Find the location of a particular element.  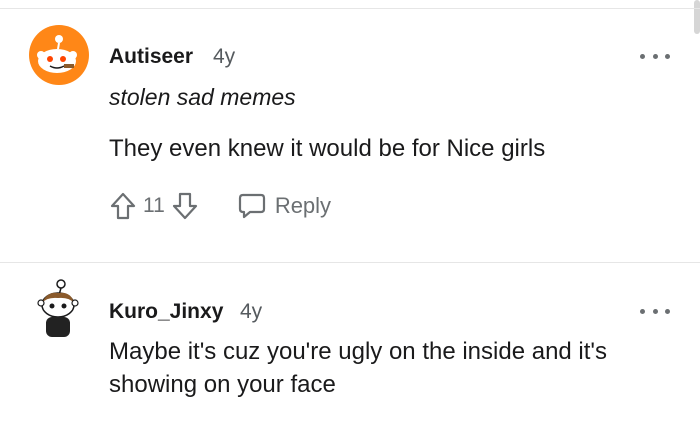

reply-button: Reply is located at coordinates (284, 206).